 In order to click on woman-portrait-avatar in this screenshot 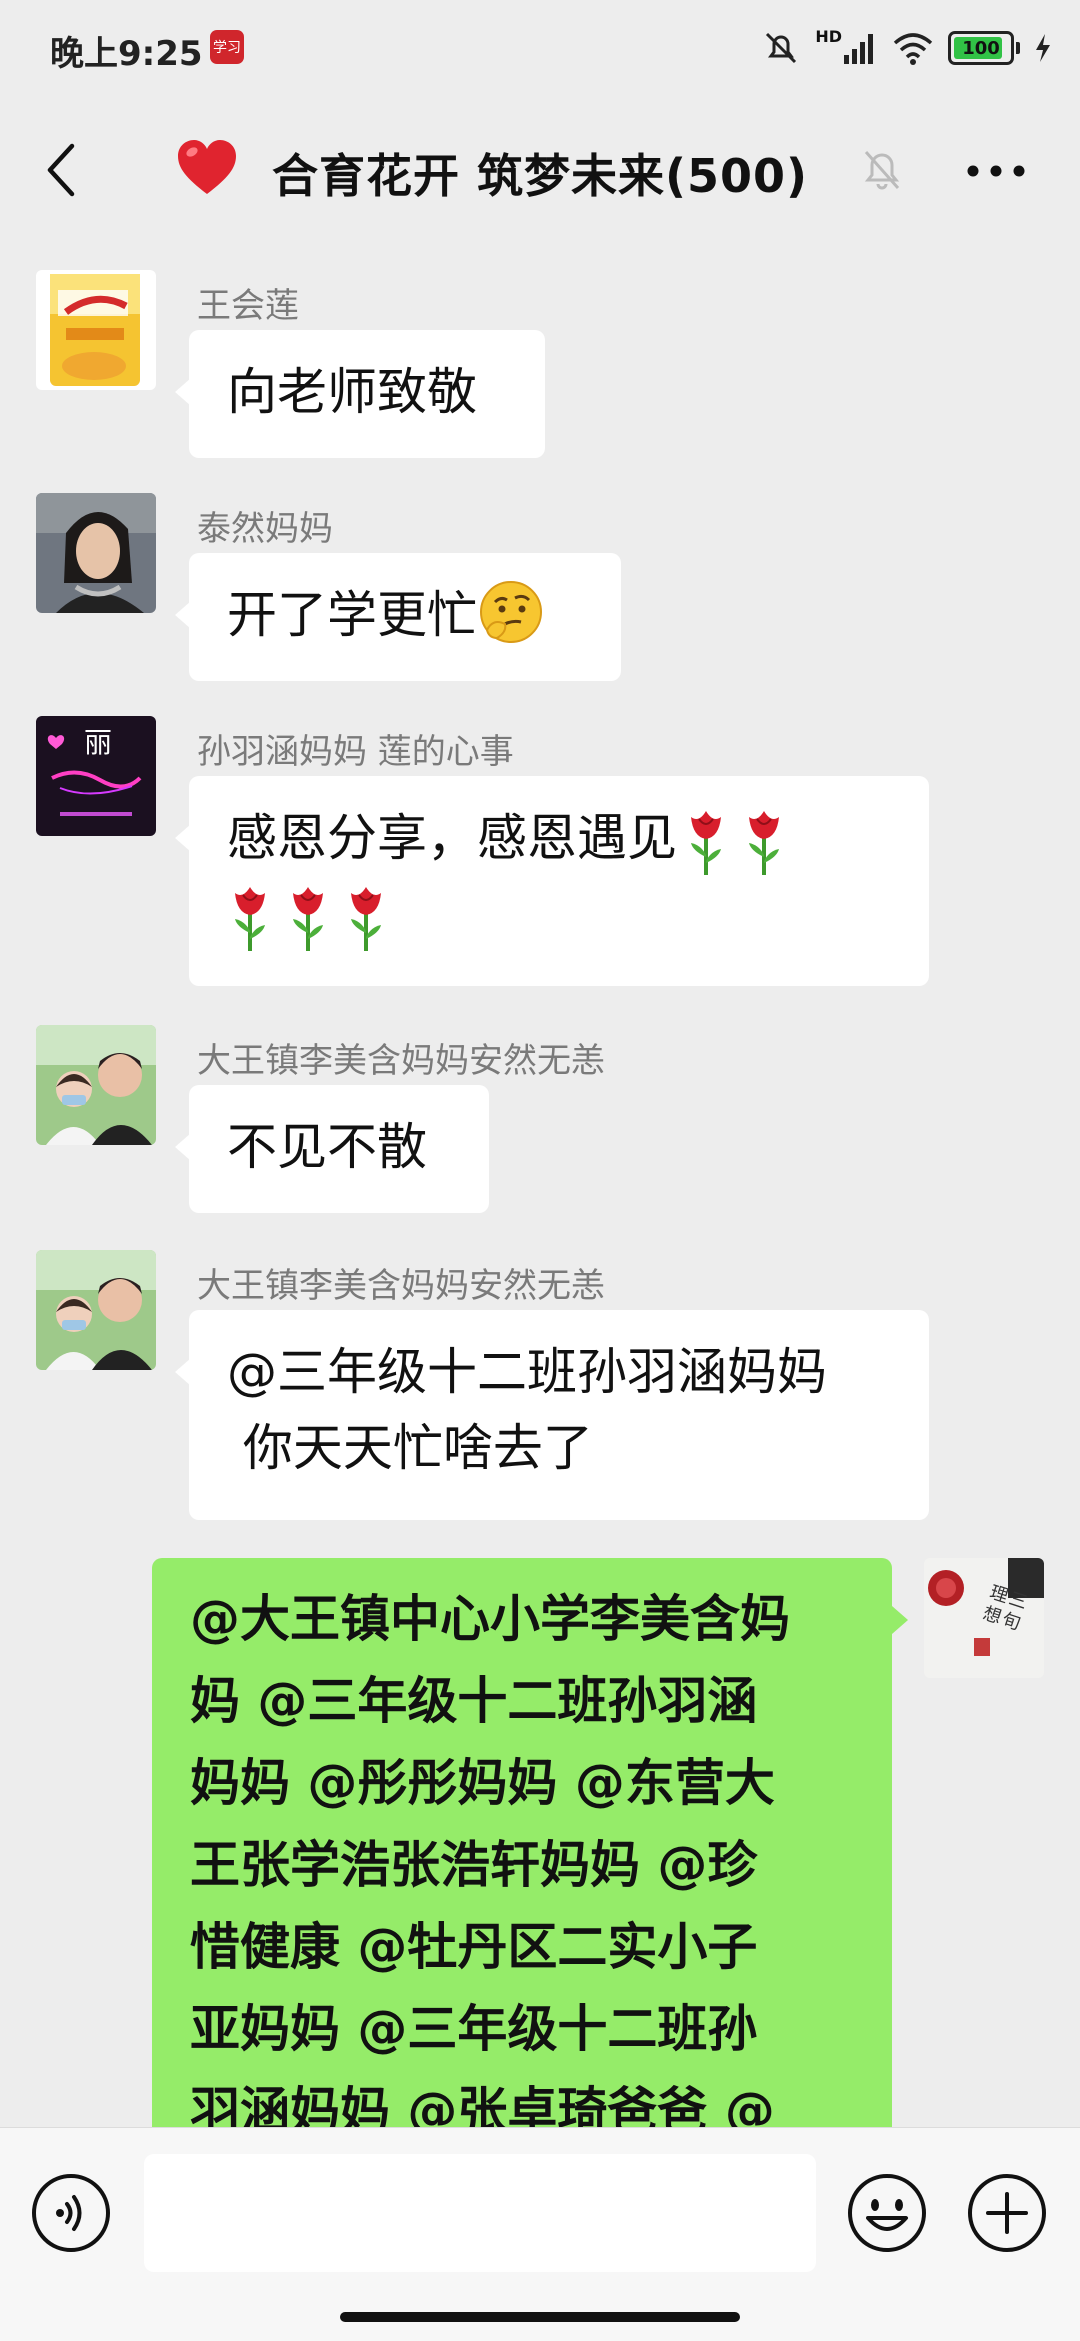, I will do `click(96, 553)`.